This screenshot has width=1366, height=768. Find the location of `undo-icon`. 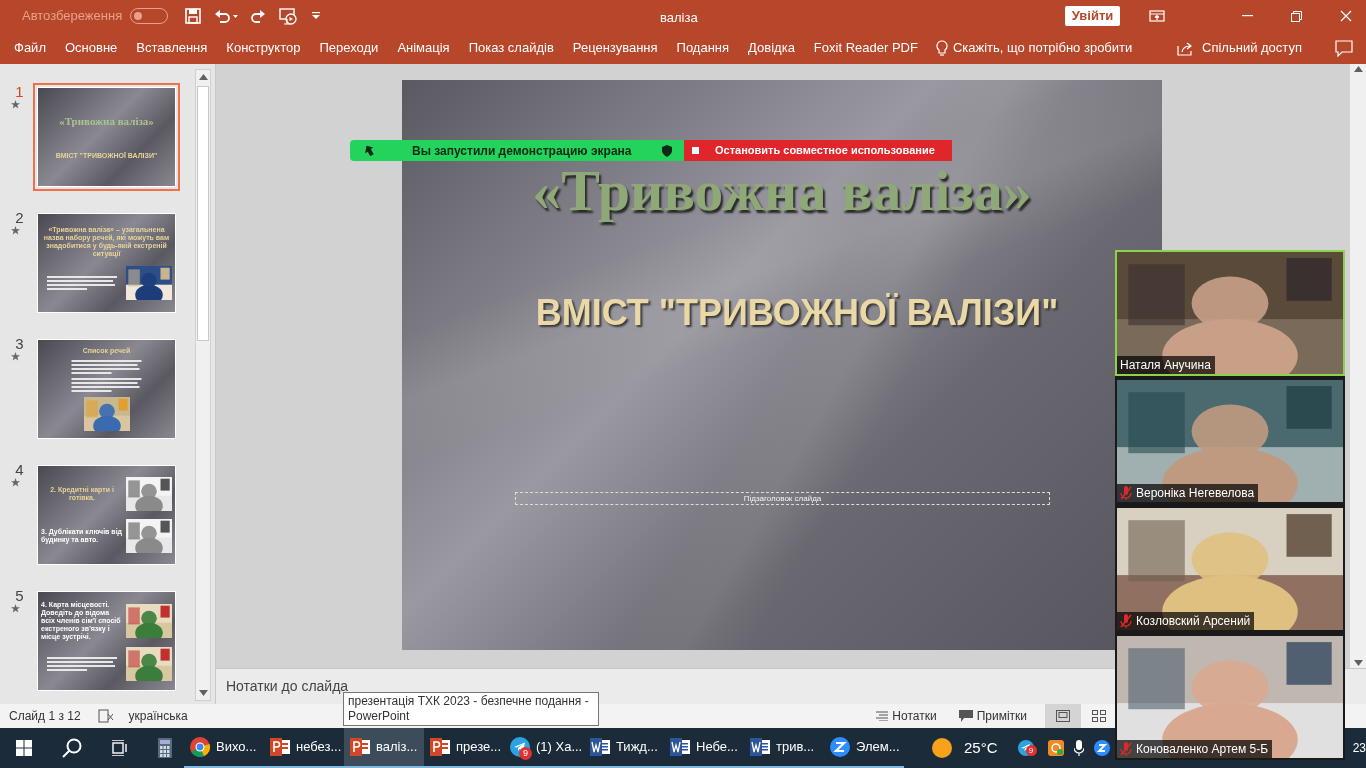

undo-icon is located at coordinates (226, 16).